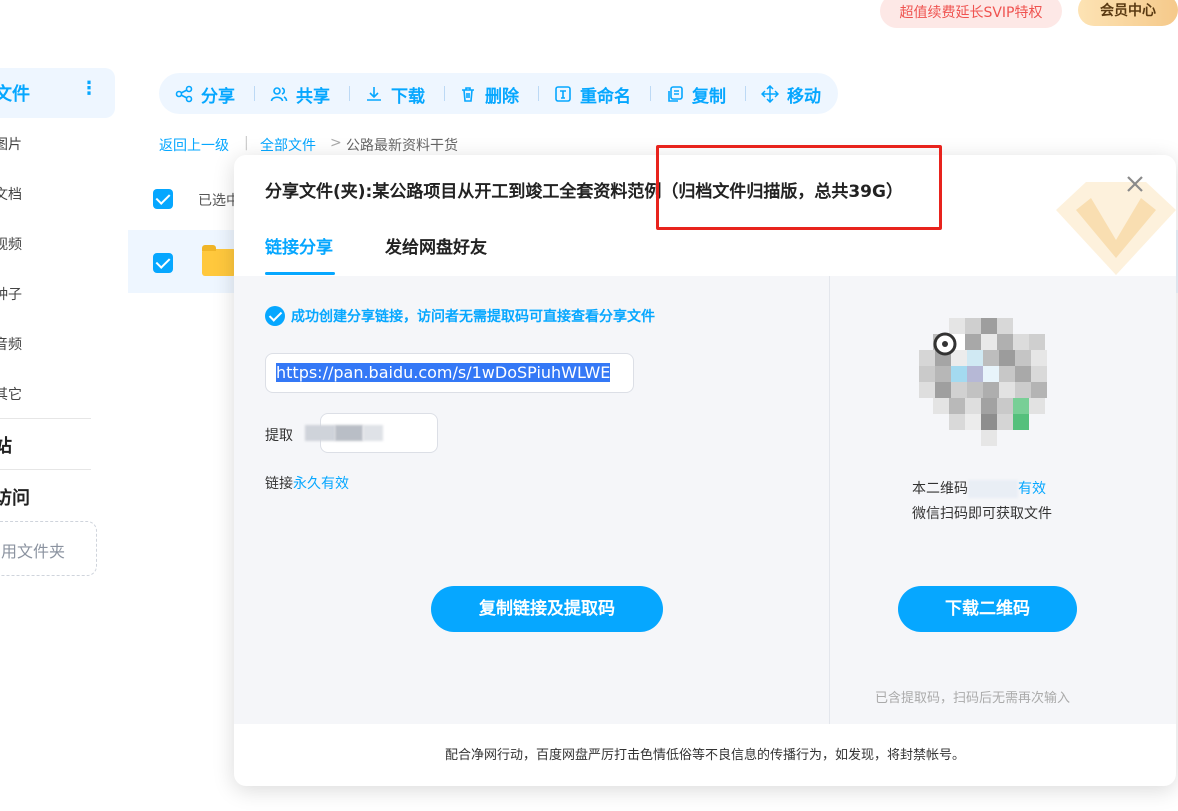 The width and height of the screenshot is (1178, 811). I want to click on qr-note-line2: 微信扫码即可获取文件, so click(982, 514).